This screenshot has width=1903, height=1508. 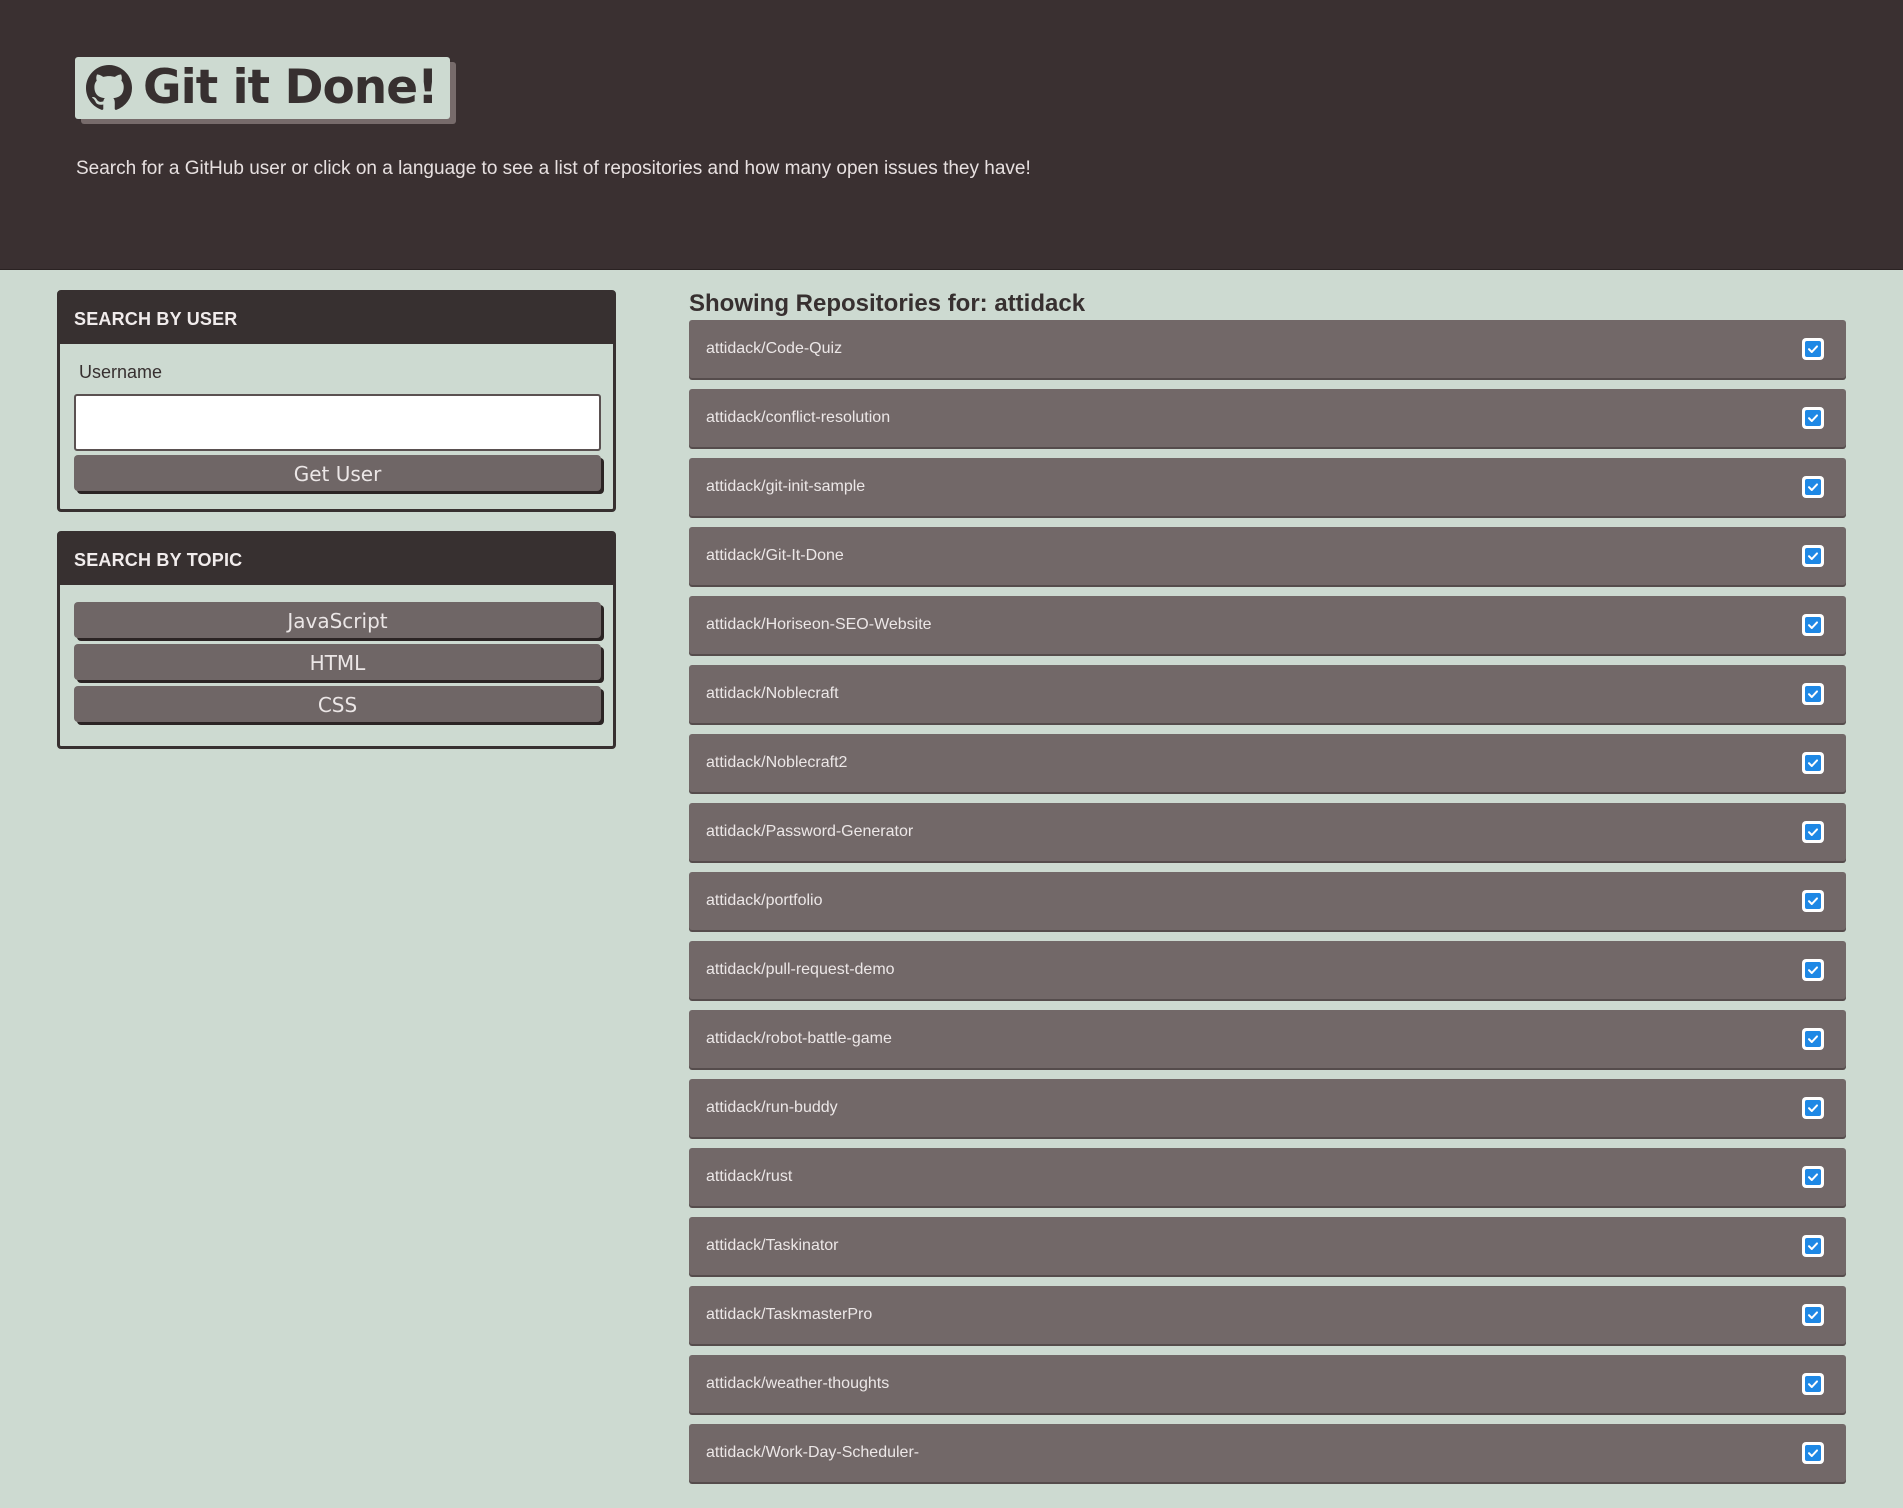 What do you see at coordinates (109, 88) in the screenshot?
I see `github-icon` at bounding box center [109, 88].